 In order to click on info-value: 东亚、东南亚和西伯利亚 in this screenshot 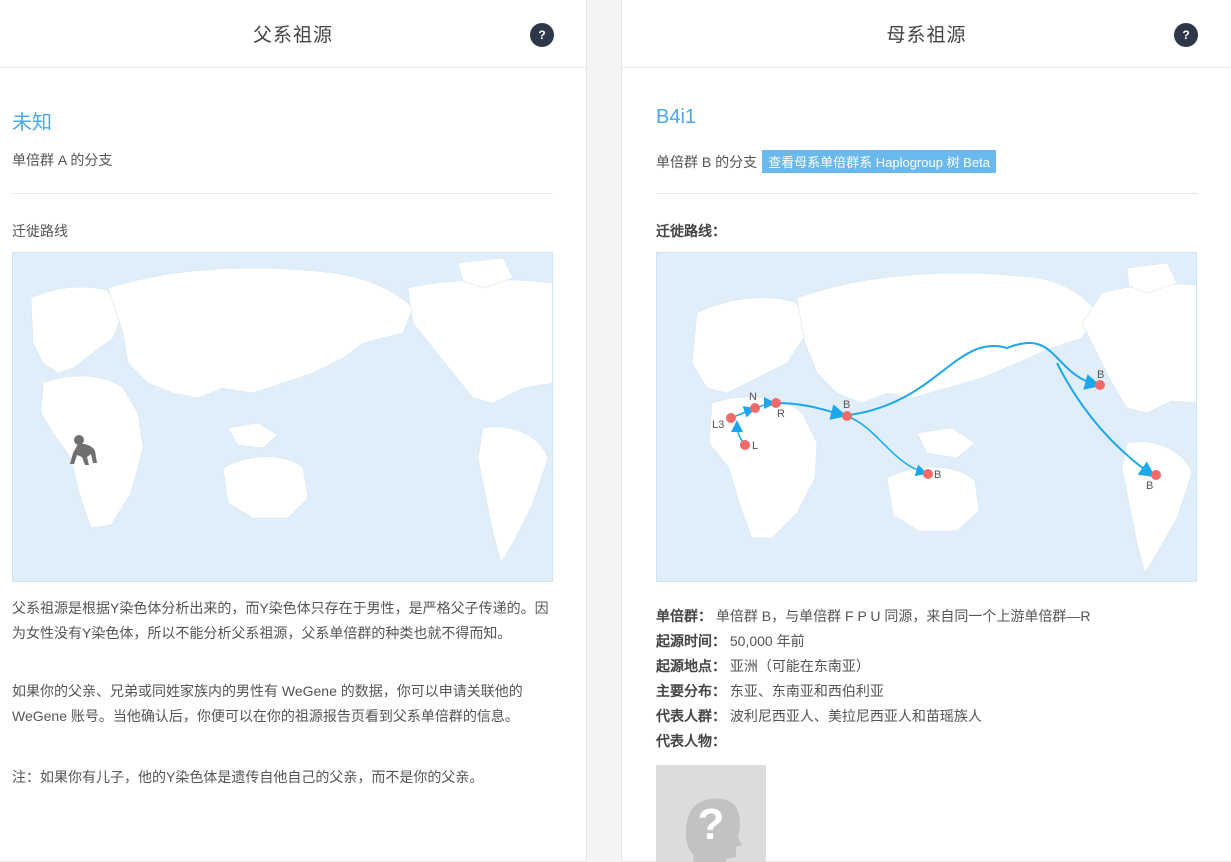, I will do `click(806, 691)`.